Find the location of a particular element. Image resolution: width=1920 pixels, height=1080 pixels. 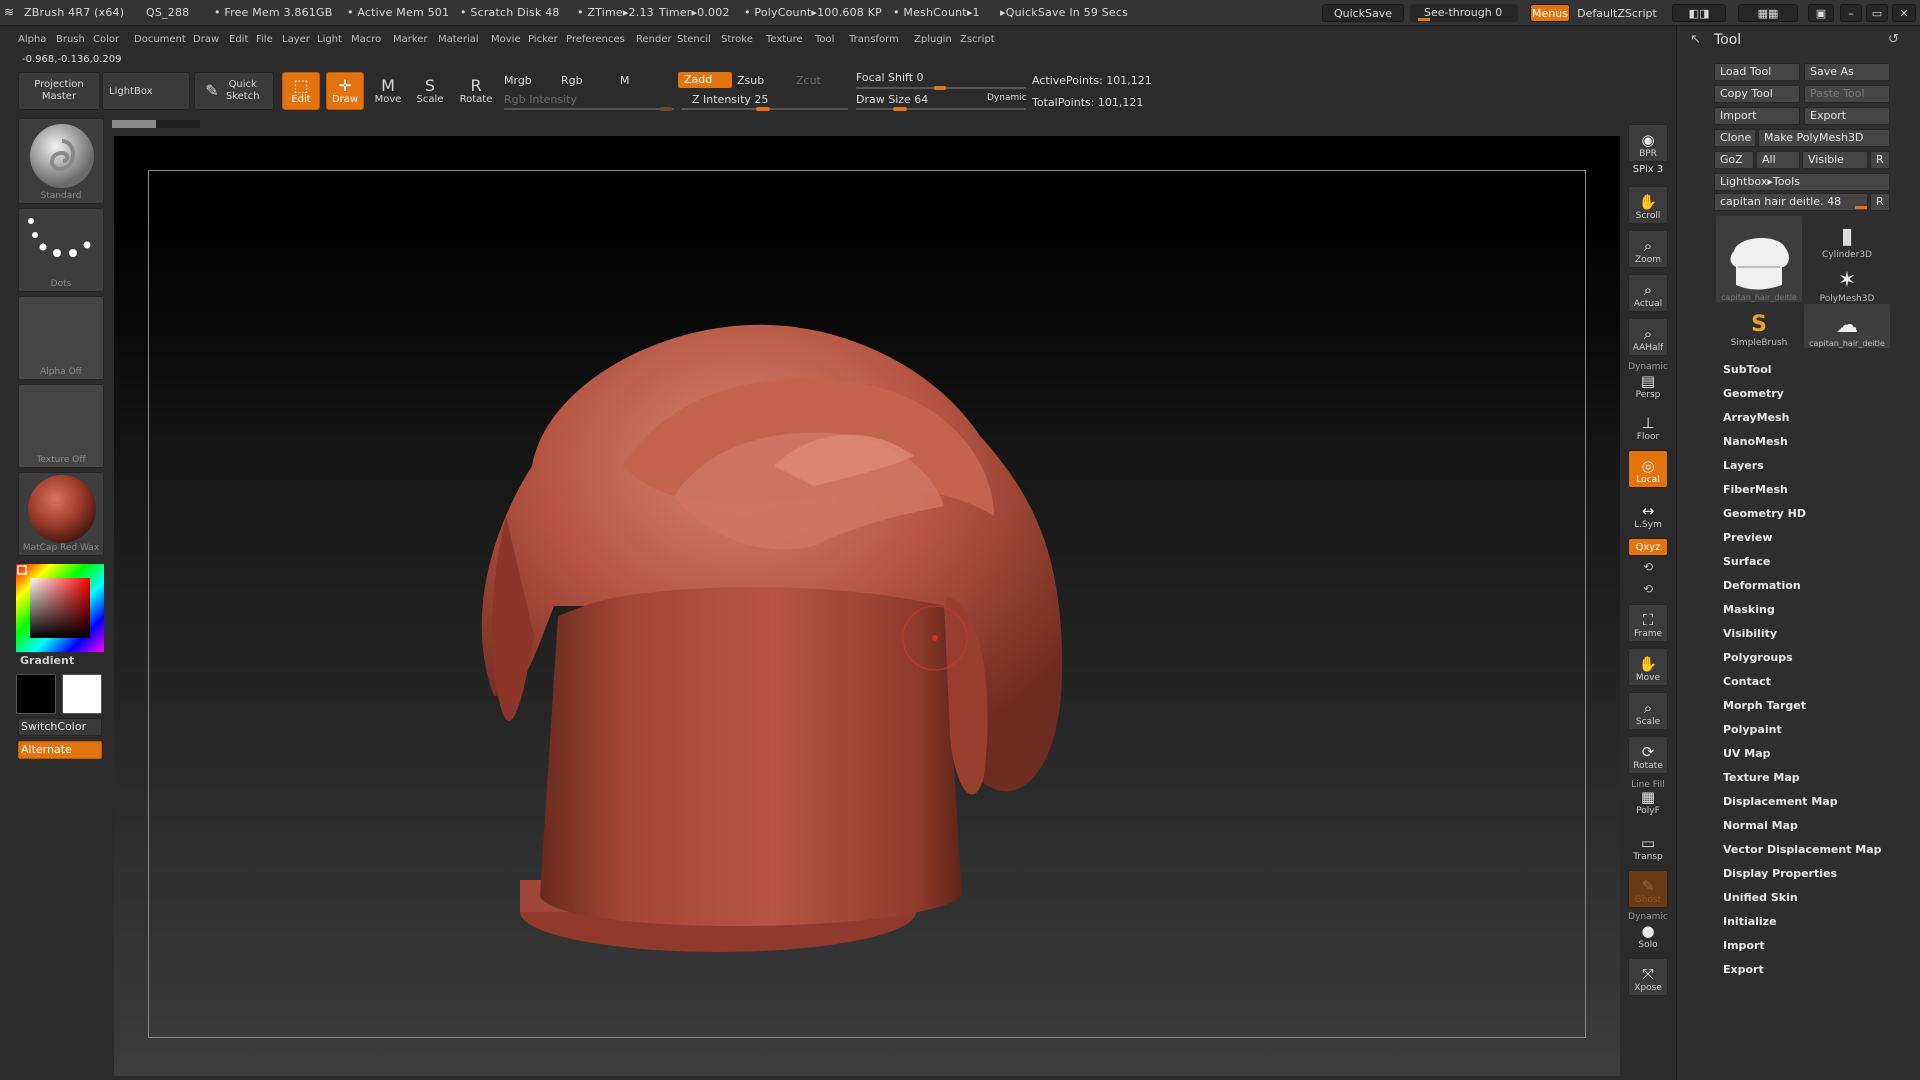

subpalette-fibermesh: FiberMesh is located at coordinates (1755, 489).